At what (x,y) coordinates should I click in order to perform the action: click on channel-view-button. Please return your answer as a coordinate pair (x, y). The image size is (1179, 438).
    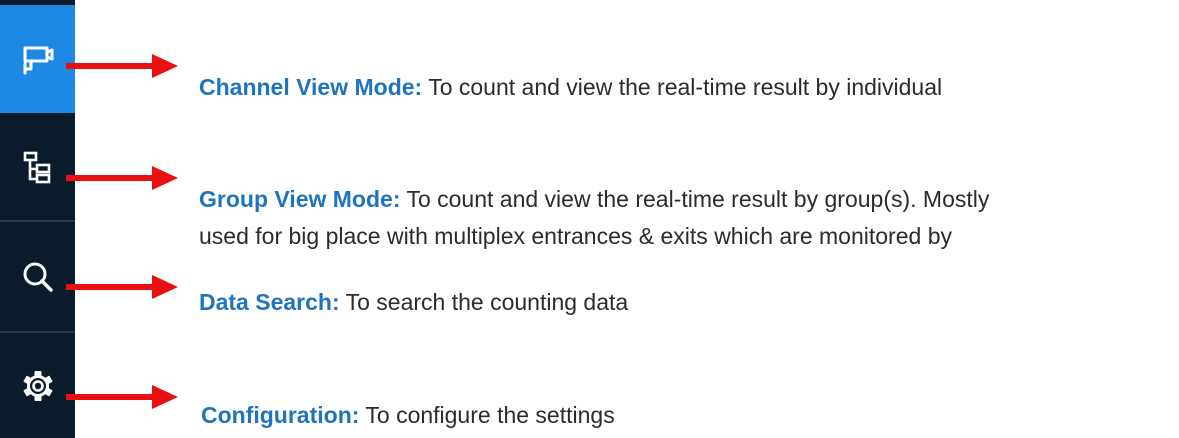
    Looking at the image, I should click on (37, 59).